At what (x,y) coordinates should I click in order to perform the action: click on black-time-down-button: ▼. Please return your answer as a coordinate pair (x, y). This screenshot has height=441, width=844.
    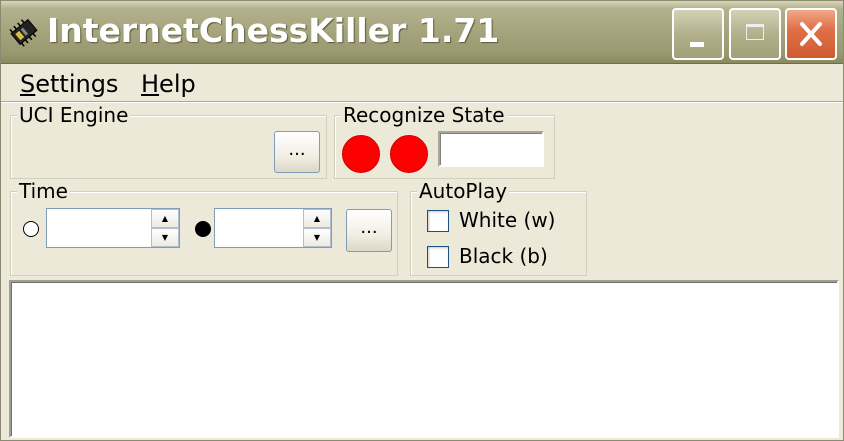
    Looking at the image, I should click on (317, 237).